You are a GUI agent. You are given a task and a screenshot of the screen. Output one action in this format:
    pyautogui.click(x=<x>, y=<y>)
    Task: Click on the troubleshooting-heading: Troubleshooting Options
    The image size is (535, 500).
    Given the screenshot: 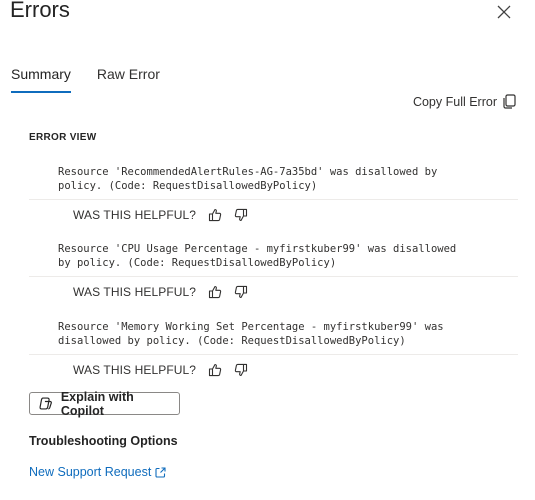 What is the action you would take?
    pyautogui.click(x=103, y=441)
    